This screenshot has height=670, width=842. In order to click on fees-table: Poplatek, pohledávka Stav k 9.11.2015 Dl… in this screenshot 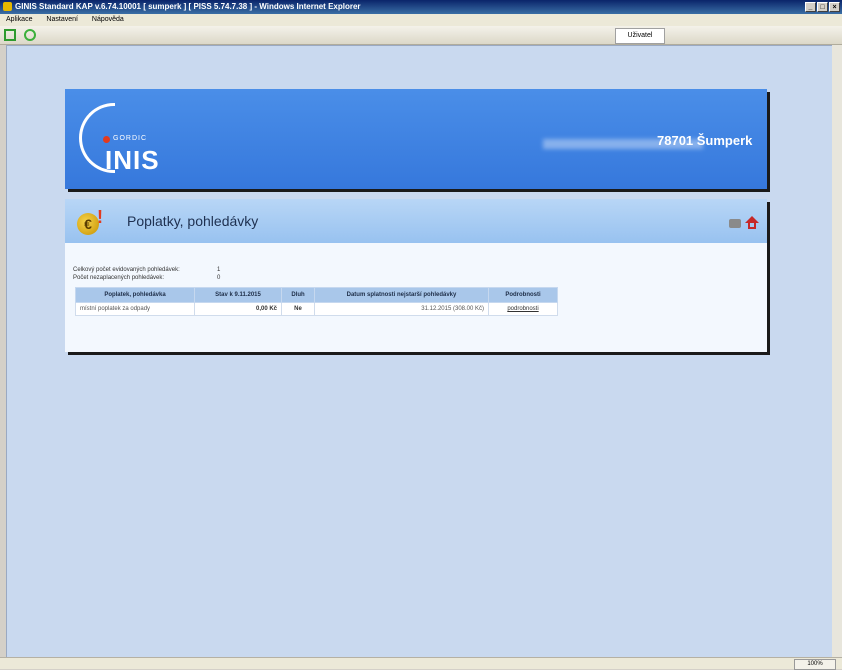, I will do `click(316, 301)`.